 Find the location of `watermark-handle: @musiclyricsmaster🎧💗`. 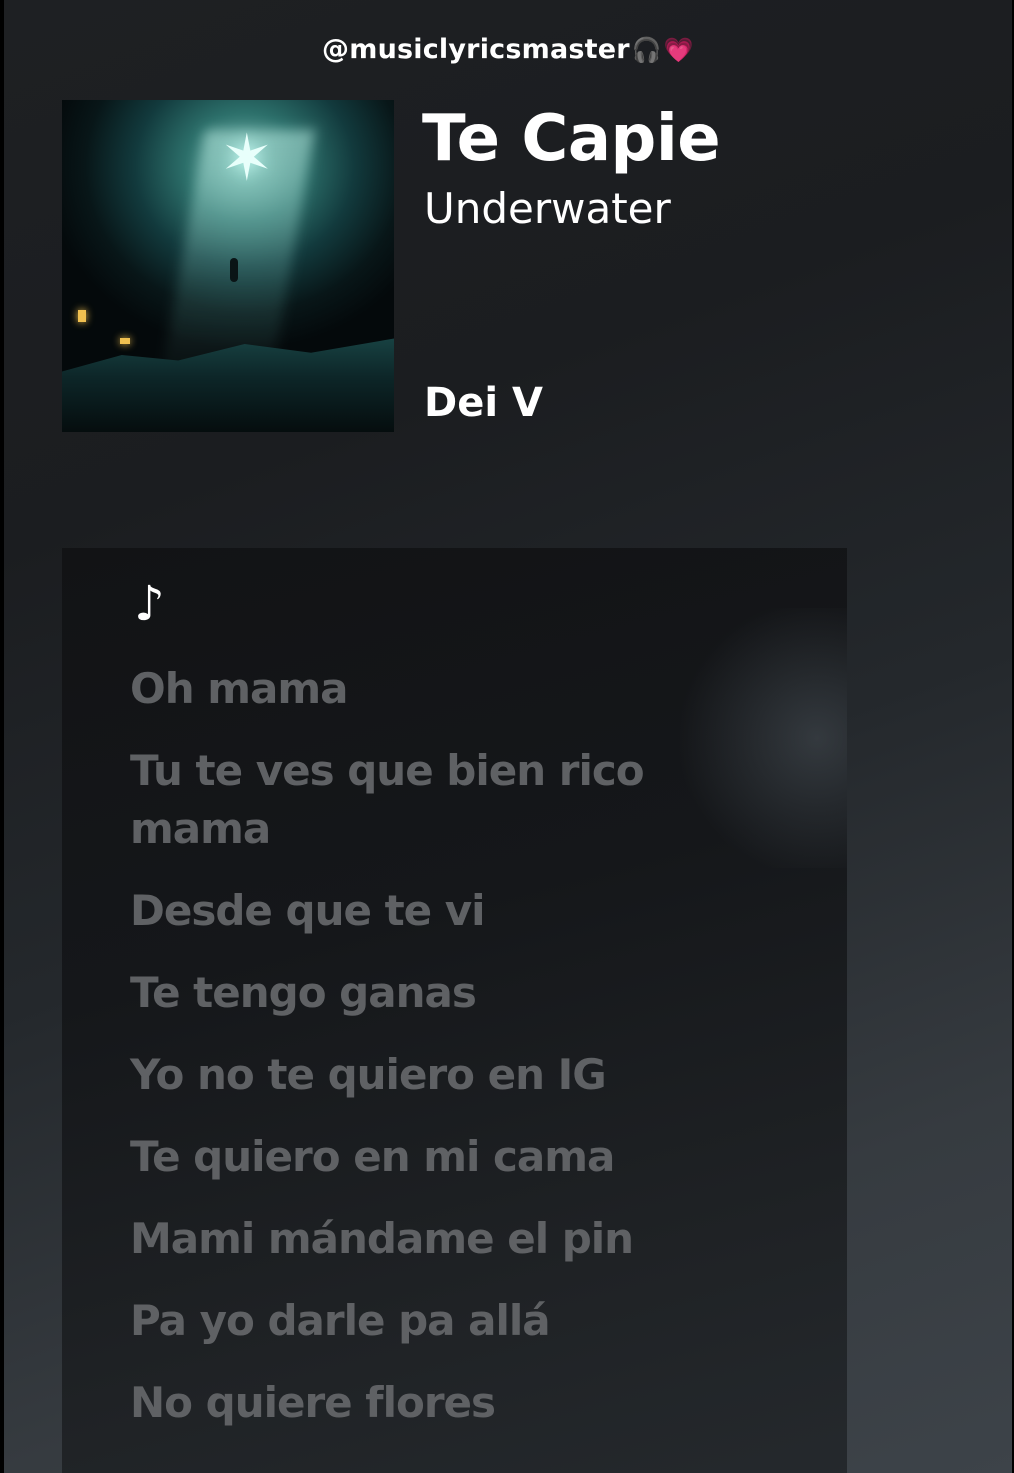

watermark-handle: @musiclyricsmaster🎧💗 is located at coordinates (508, 49).